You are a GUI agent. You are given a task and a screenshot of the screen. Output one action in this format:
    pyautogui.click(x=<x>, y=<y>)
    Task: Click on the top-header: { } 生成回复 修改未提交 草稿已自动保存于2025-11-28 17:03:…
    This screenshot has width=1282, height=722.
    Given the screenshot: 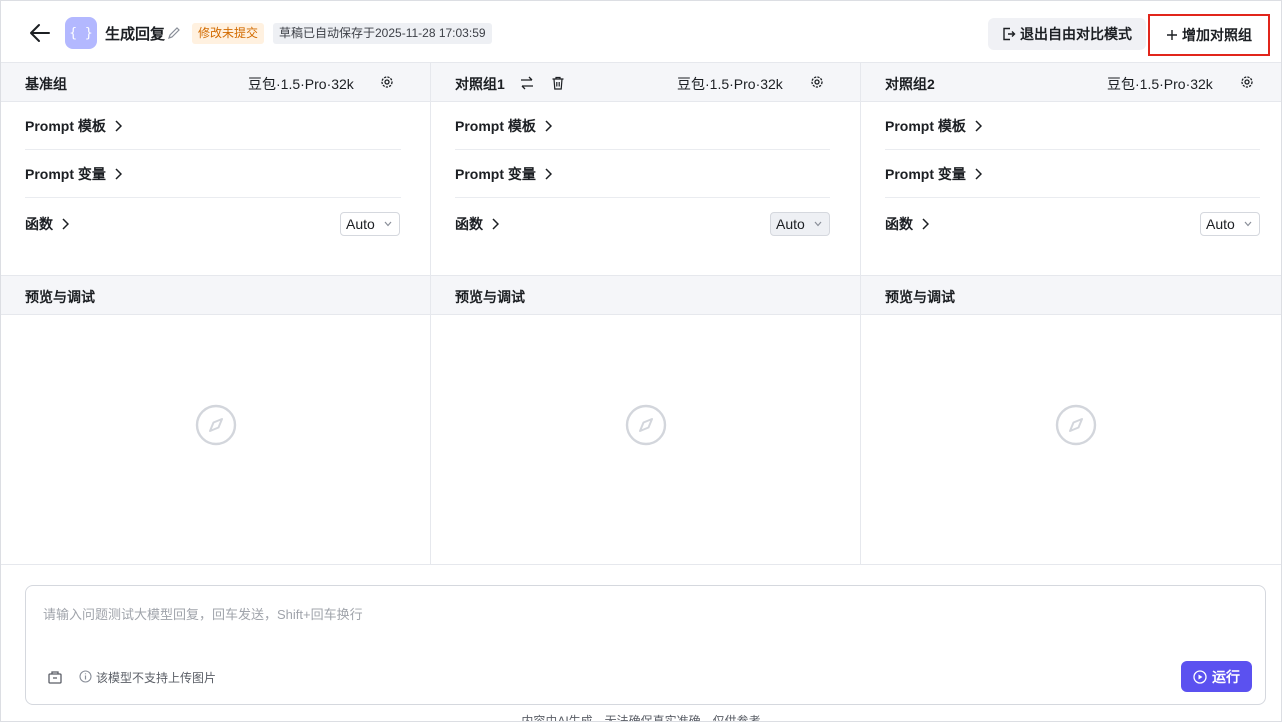 What is the action you would take?
    pyautogui.click(x=641, y=32)
    